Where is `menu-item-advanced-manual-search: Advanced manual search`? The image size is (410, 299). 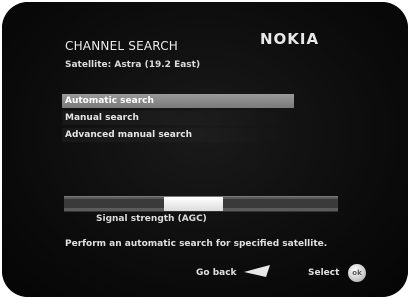 menu-item-advanced-manual-search: Advanced manual search is located at coordinates (178, 135).